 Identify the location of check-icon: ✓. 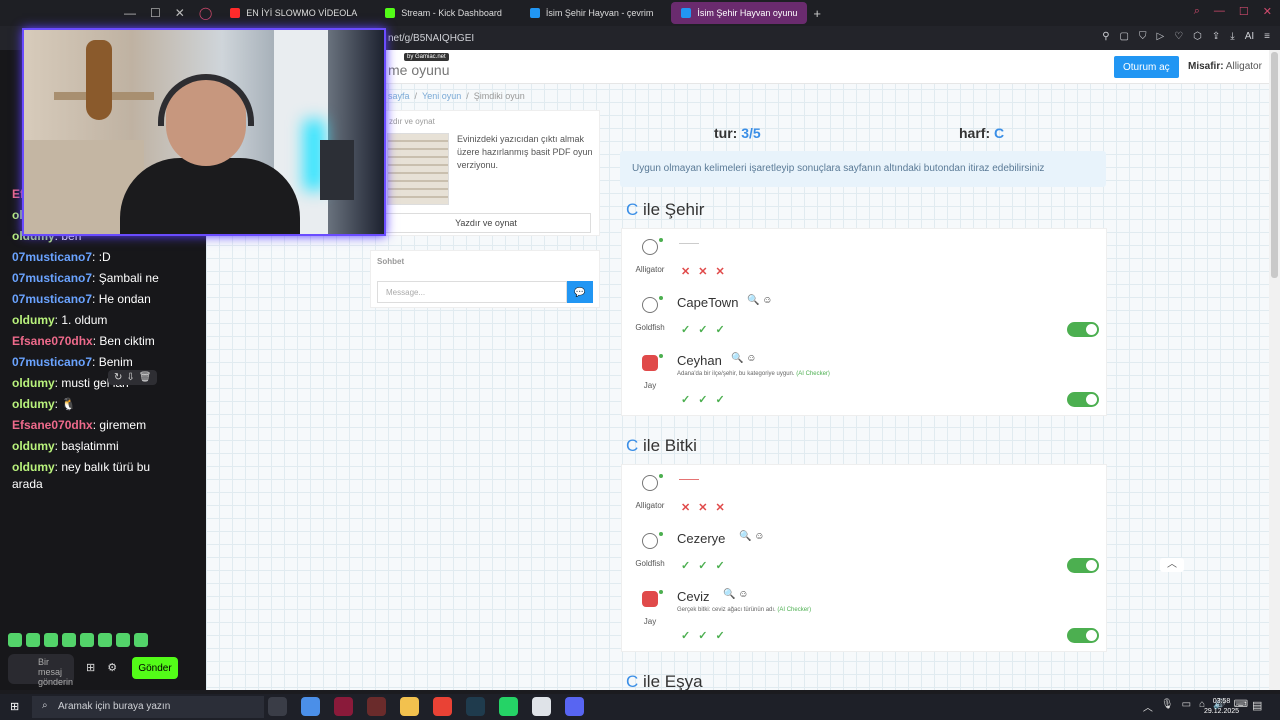
(720, 330).